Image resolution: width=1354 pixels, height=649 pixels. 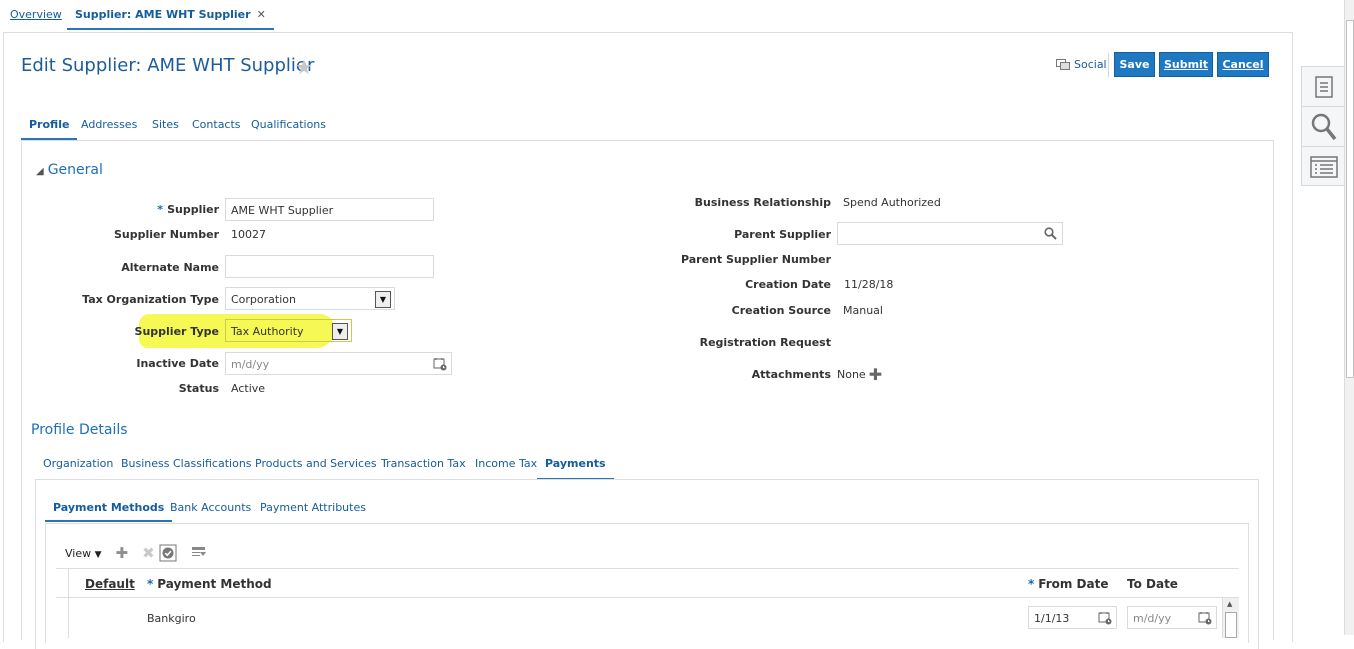 I want to click on parent-supplier-label: Parent Supplier, so click(x=782, y=234).